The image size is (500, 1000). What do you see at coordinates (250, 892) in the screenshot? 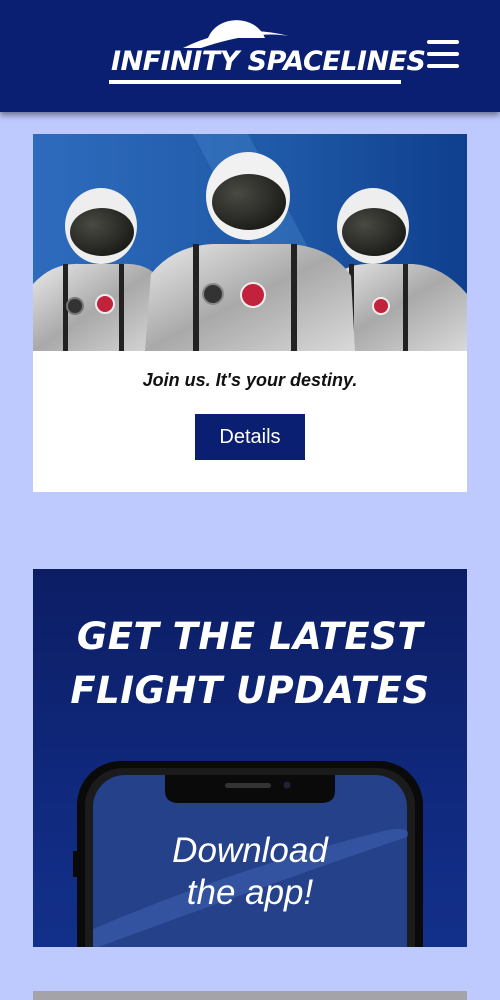
I see `download-app-text-line2: the app!` at bounding box center [250, 892].